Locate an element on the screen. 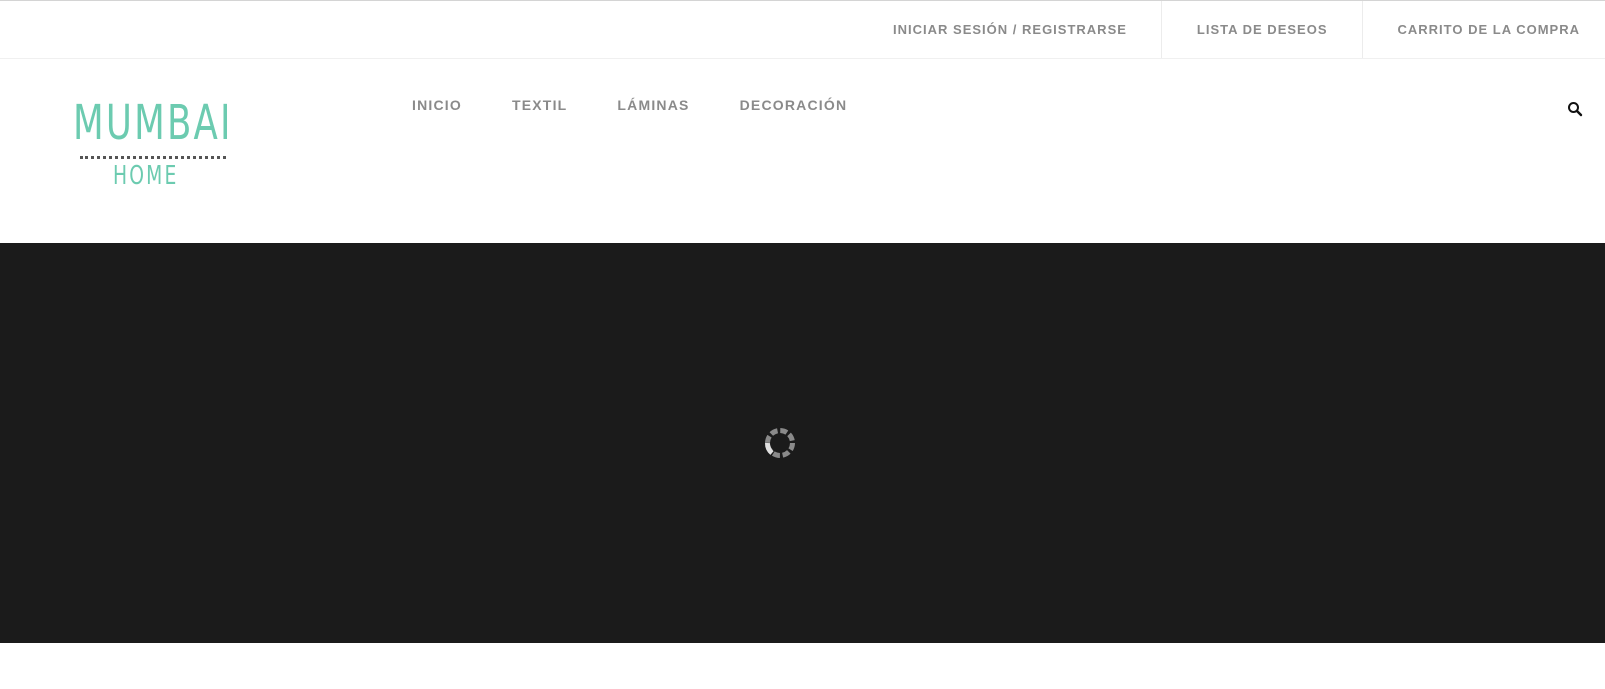  logo-wordmark: MUMBAI is located at coordinates (153, 123).